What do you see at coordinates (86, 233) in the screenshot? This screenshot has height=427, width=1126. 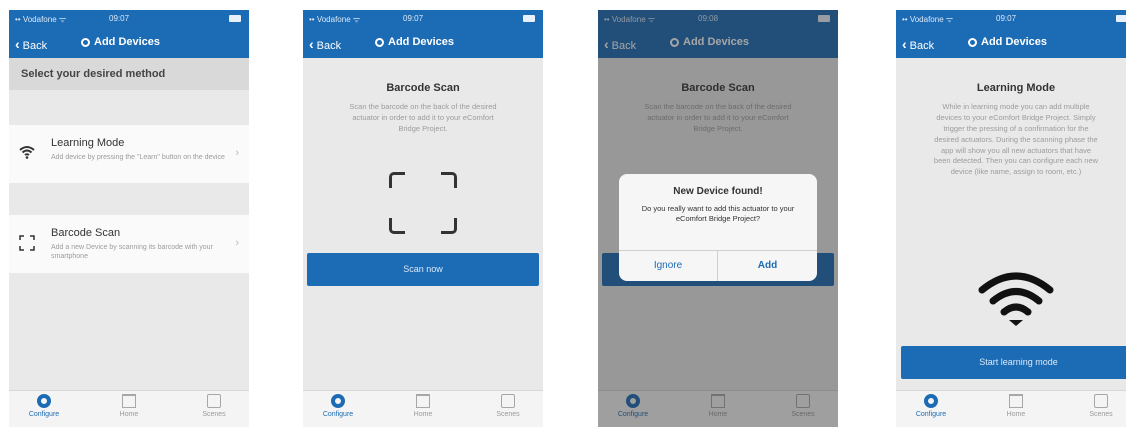 I see `option-title: Barcode Scan` at bounding box center [86, 233].